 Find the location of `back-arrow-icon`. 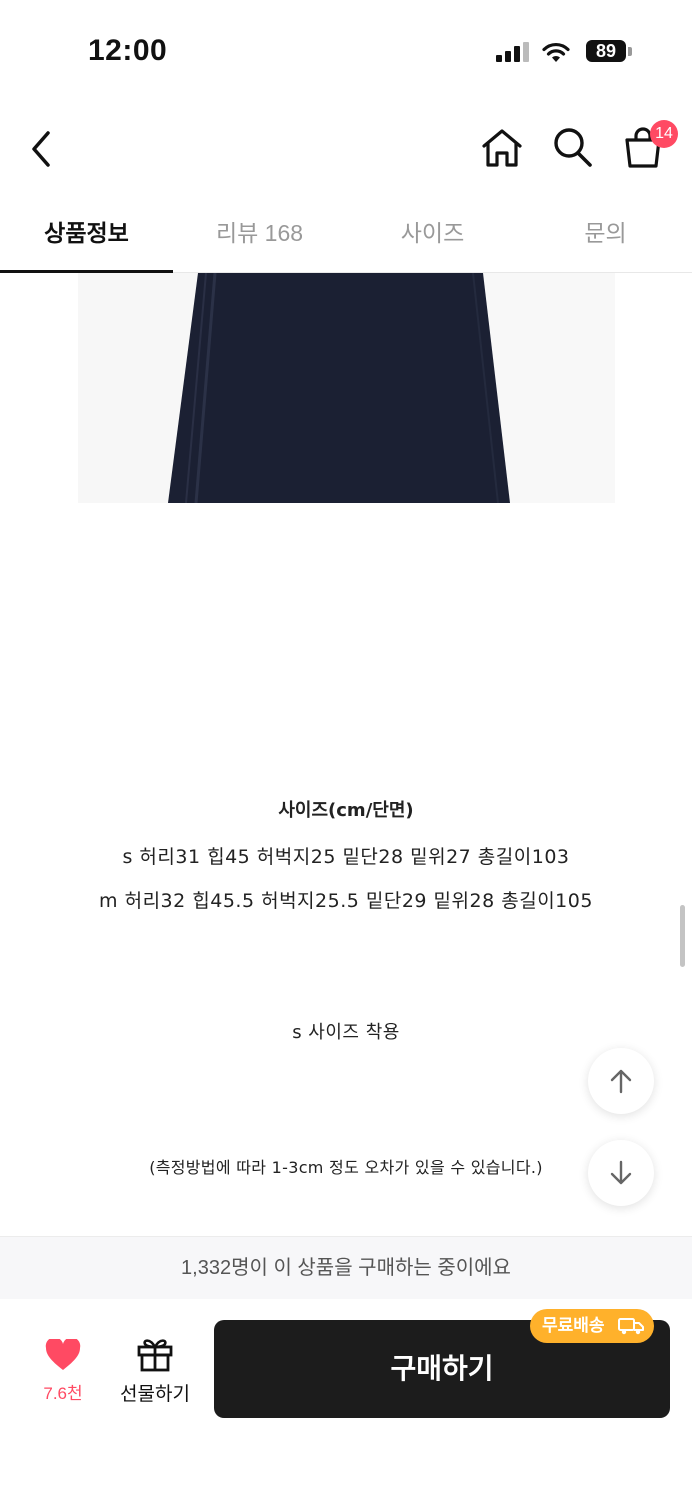

back-arrow-icon is located at coordinates (42, 149).